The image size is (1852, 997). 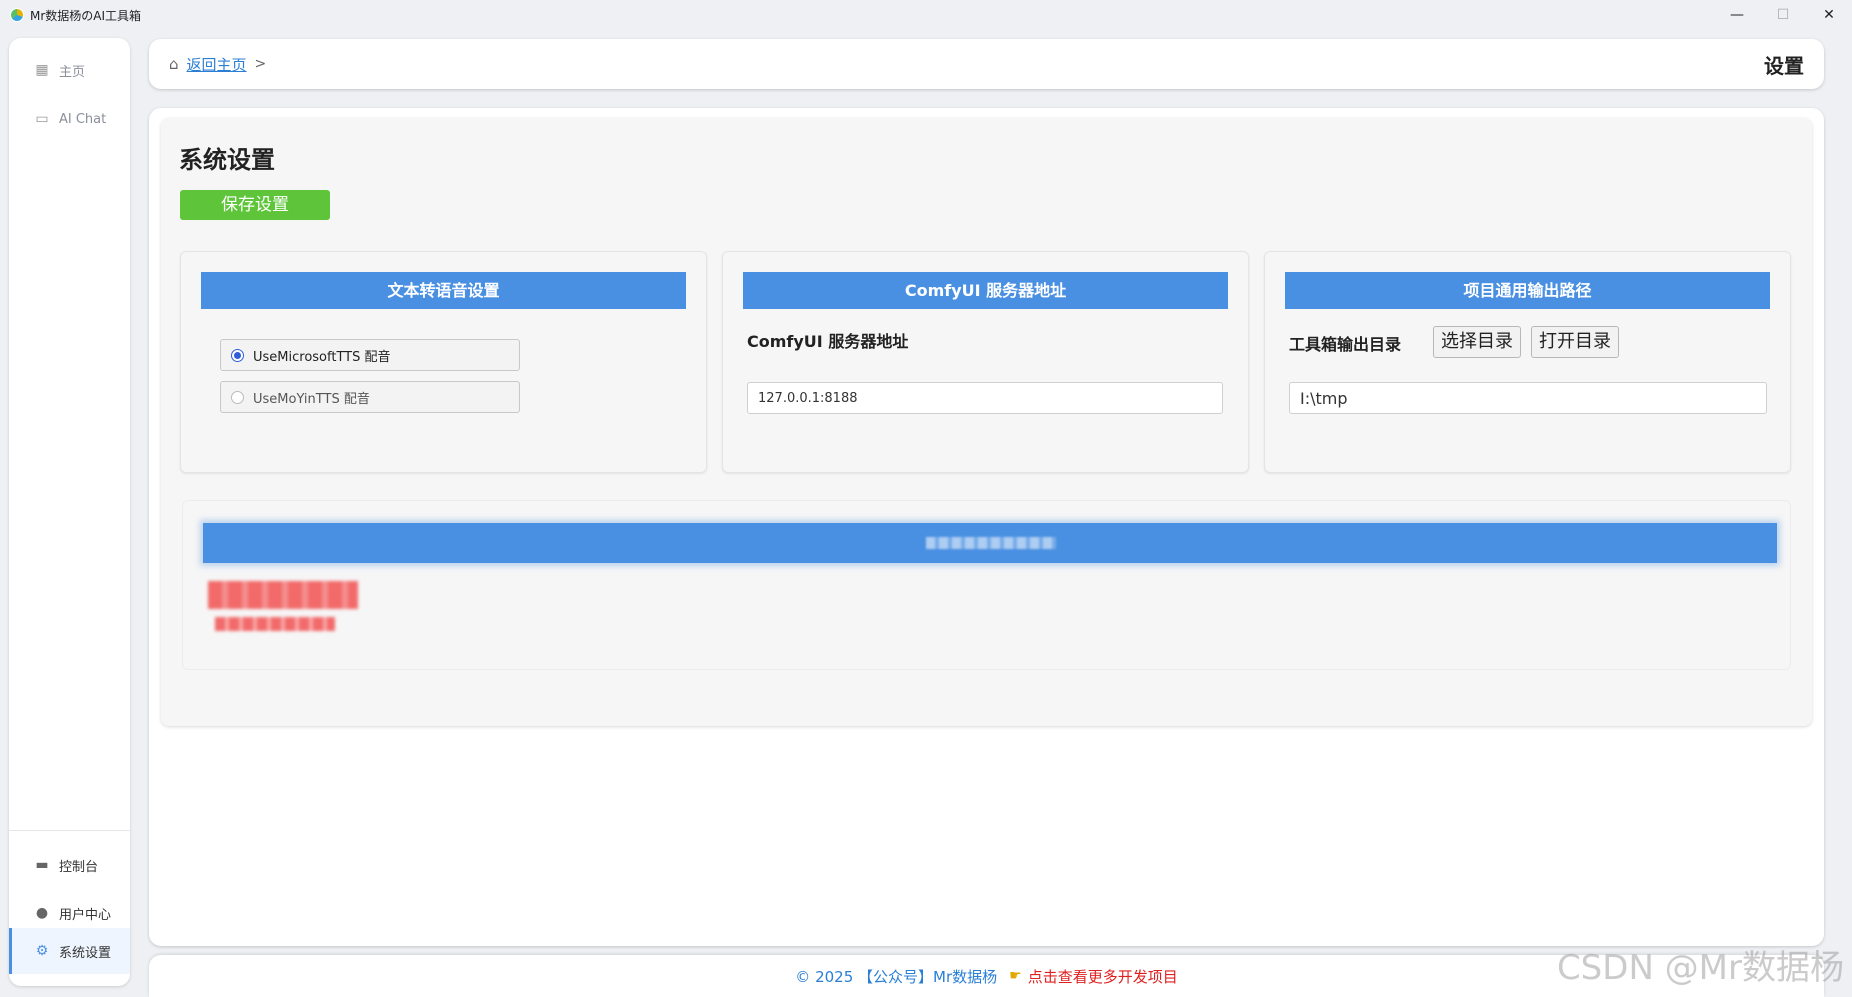 I want to click on sidebar-item-ai-chat: ▭ AI Chat, so click(x=69, y=119).